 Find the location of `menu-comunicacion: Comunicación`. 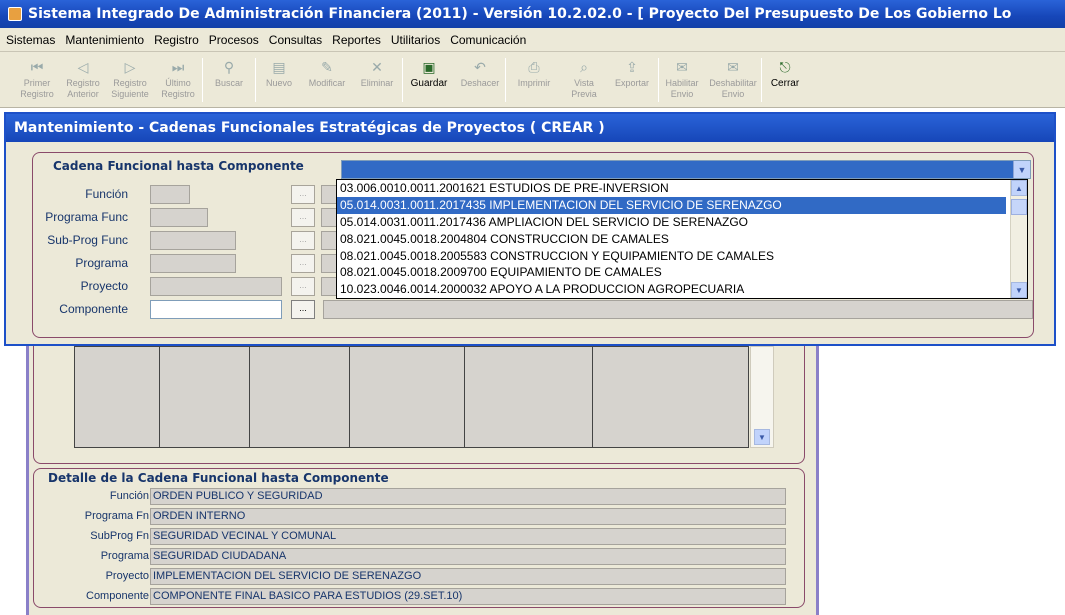

menu-comunicacion: Comunicación is located at coordinates (488, 40).